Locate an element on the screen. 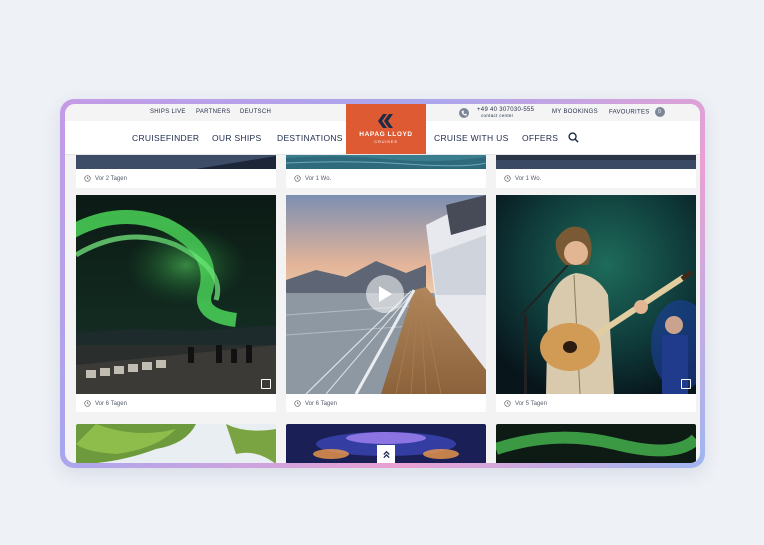 This screenshot has height=545, width=764. favourites-link: FAVOURITES 0 is located at coordinates (637, 112).